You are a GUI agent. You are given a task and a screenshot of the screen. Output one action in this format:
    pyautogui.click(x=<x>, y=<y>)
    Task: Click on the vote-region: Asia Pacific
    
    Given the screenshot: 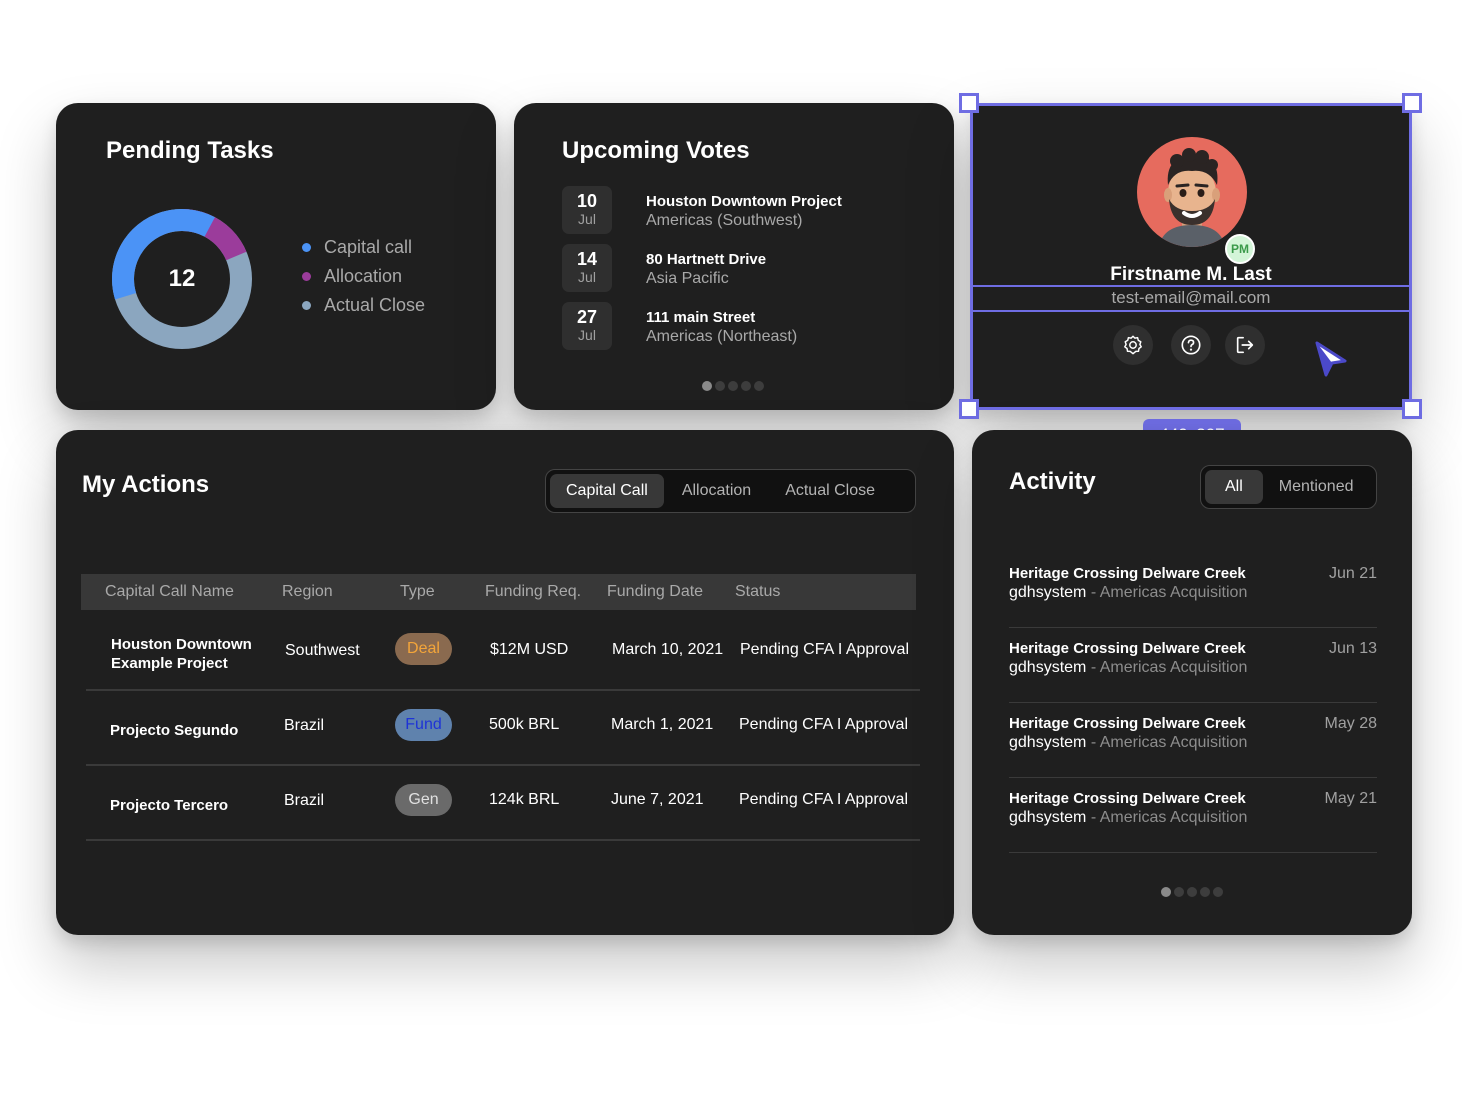 What is the action you would take?
    pyautogui.click(x=687, y=278)
    